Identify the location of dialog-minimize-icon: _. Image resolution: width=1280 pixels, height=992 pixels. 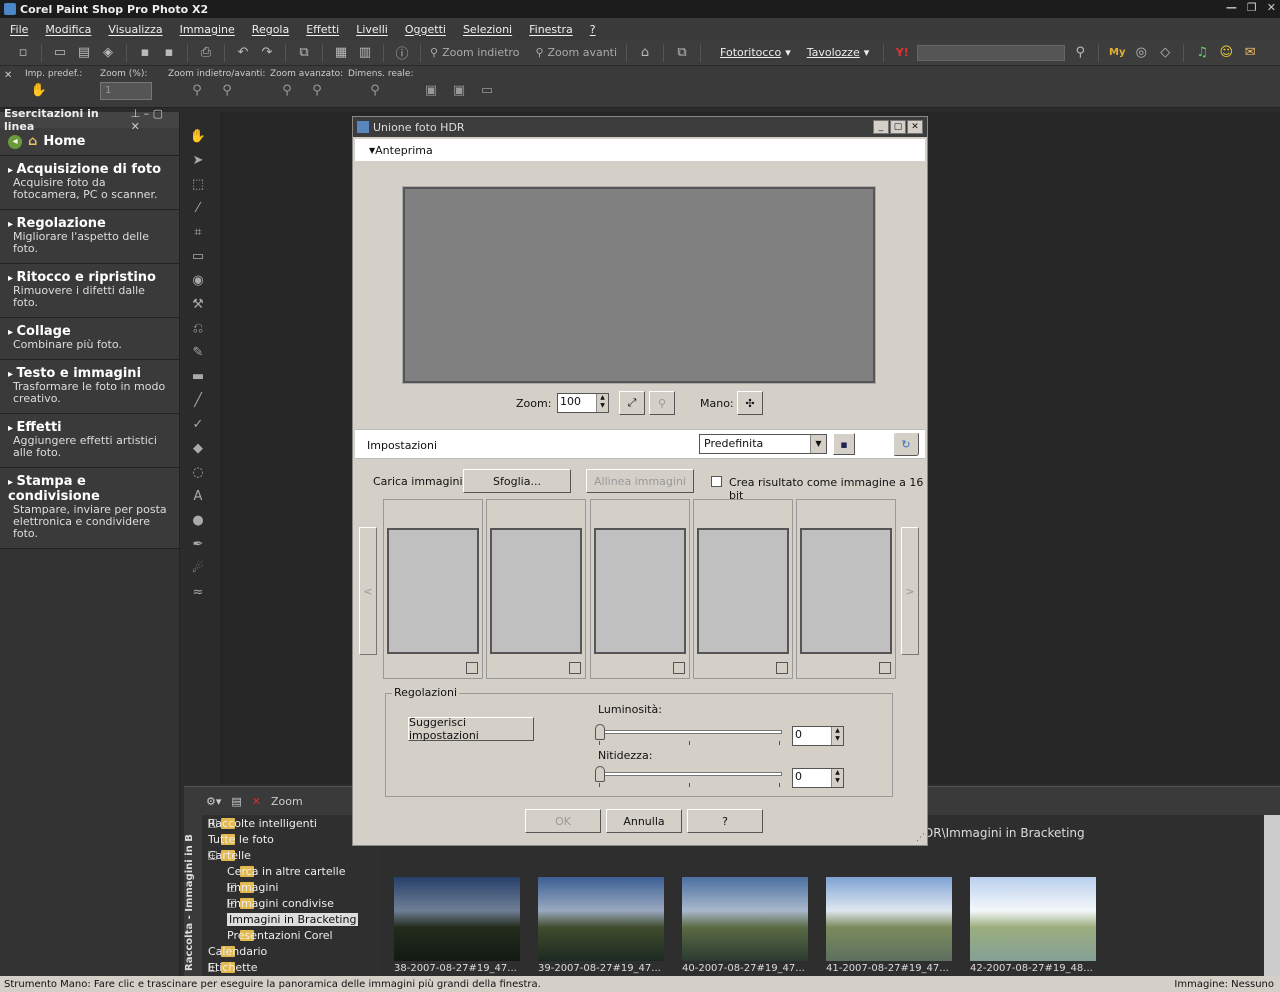
(881, 127).